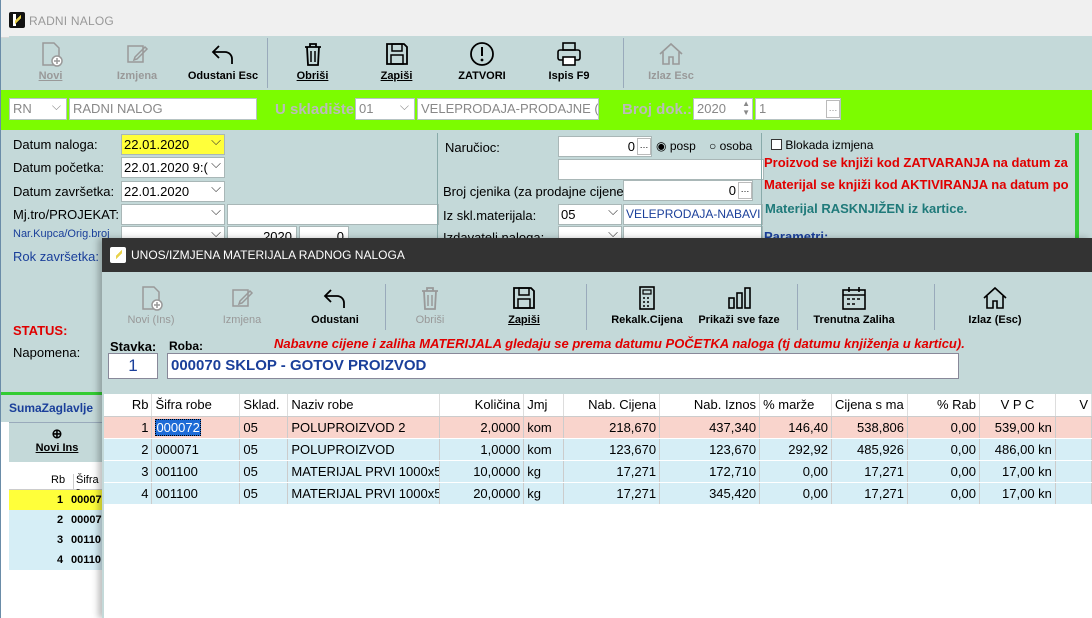 The width and height of the screenshot is (1092, 618). What do you see at coordinates (710, 405) in the screenshot?
I see `col-nab-iznos: Nab. Iznos` at bounding box center [710, 405].